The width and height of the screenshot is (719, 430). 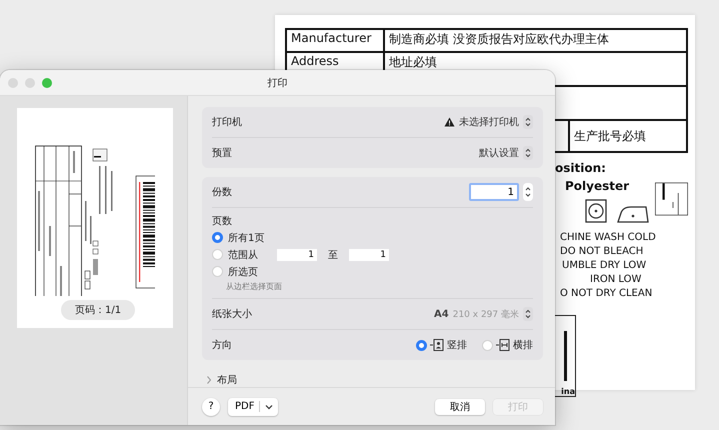 I want to click on setting-label: 打印机, so click(x=227, y=122).